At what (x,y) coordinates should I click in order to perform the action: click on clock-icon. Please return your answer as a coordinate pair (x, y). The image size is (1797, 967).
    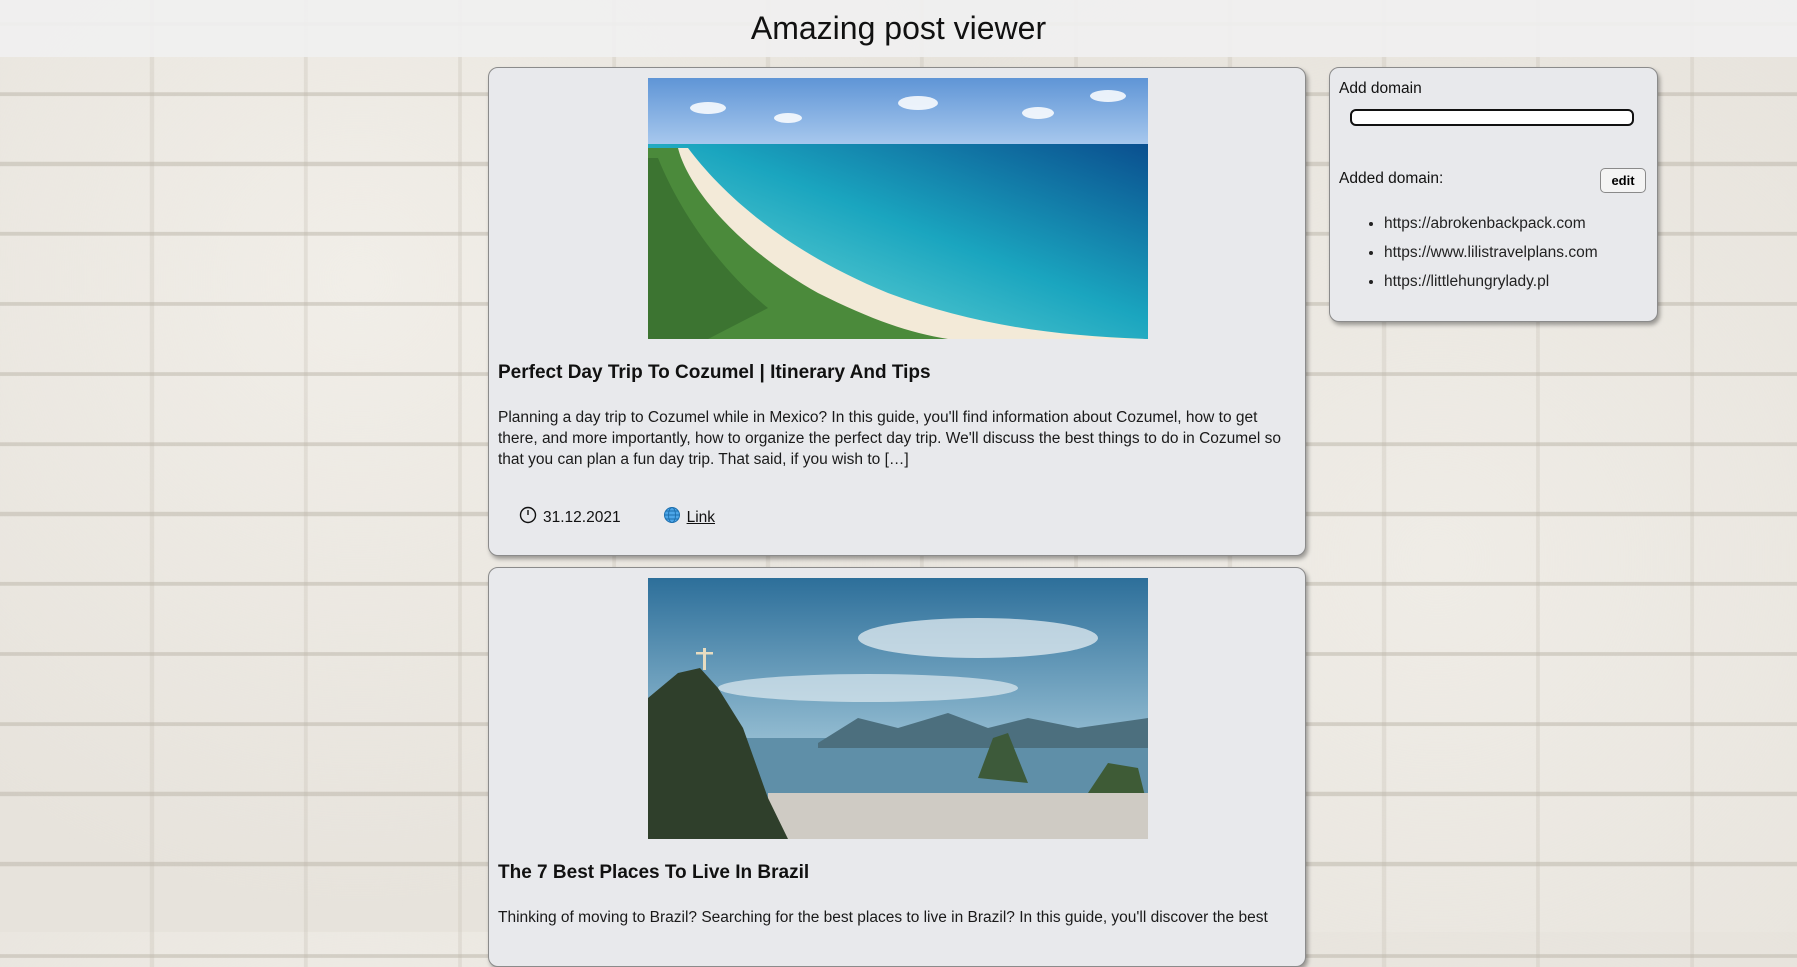
    Looking at the image, I should click on (528, 517).